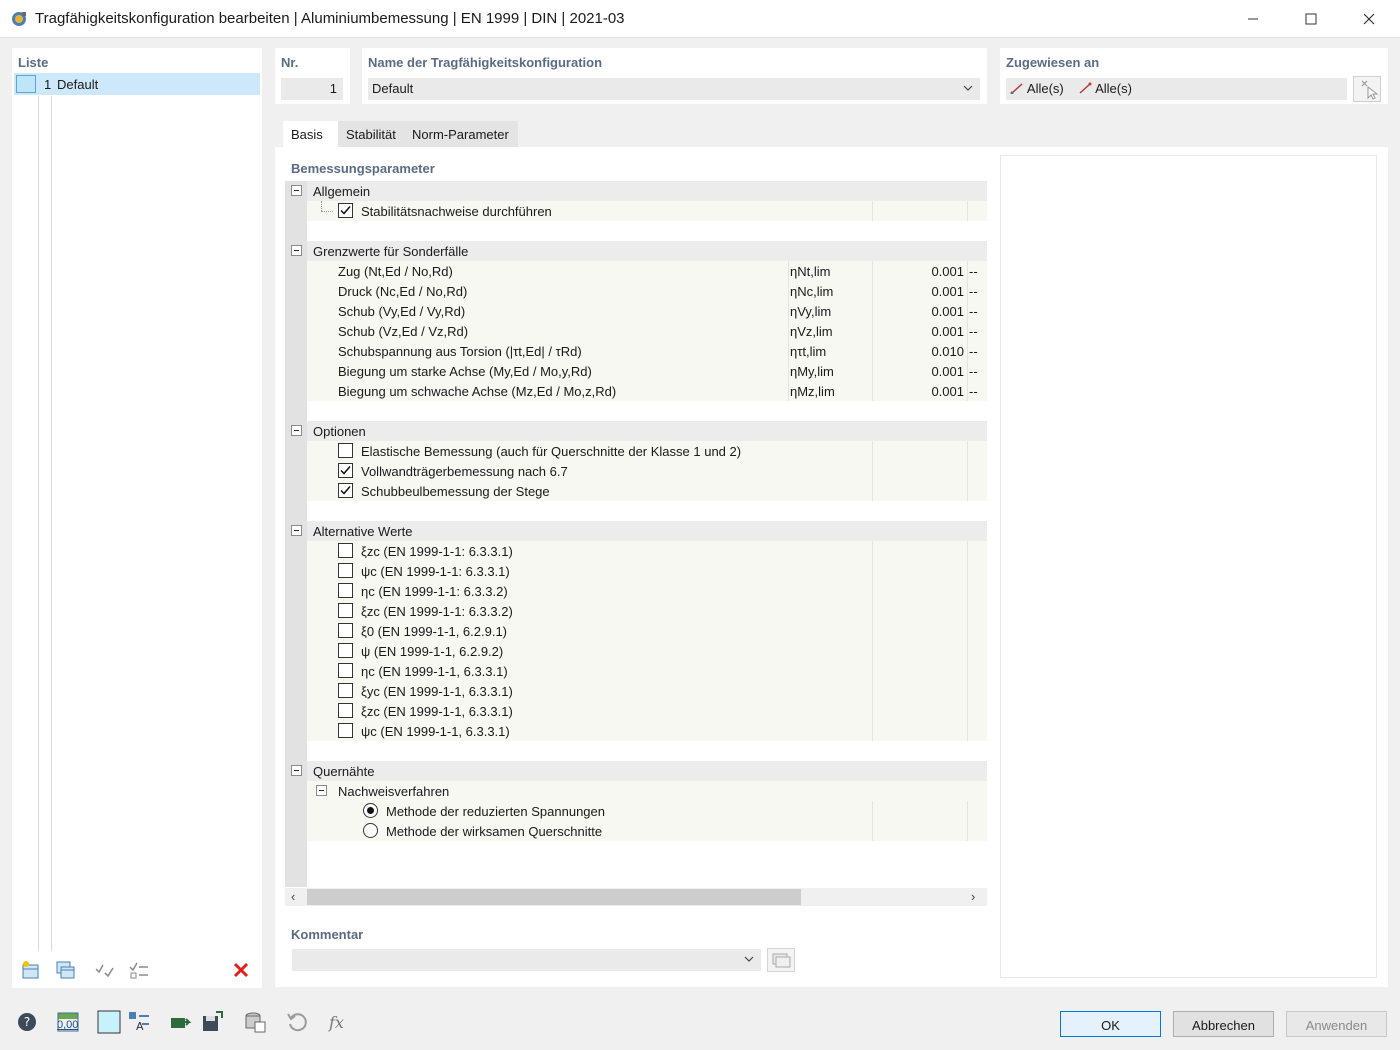  I want to click on close-button, so click(1369, 19).